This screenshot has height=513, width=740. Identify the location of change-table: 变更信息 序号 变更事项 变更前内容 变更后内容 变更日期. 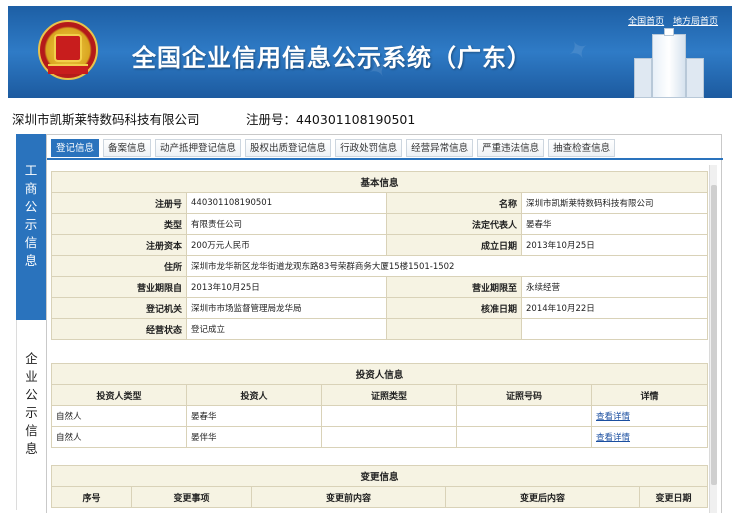
(379, 486).